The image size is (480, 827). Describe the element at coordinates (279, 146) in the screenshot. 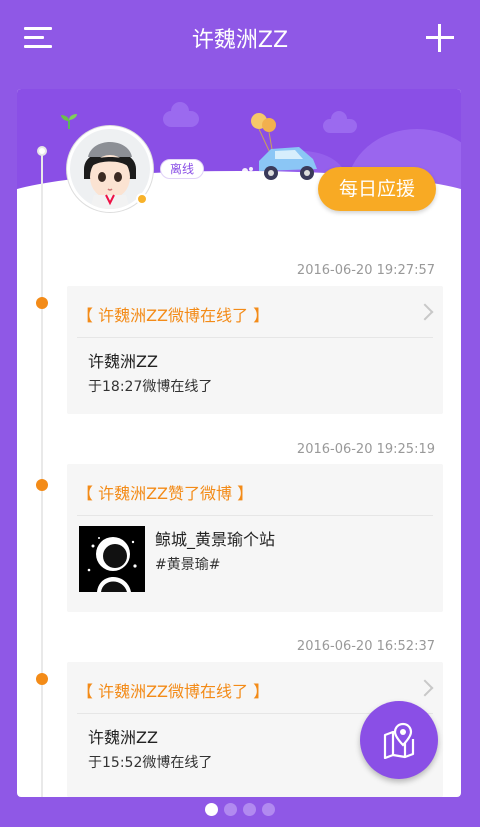

I see `car-balloon-icon` at that location.